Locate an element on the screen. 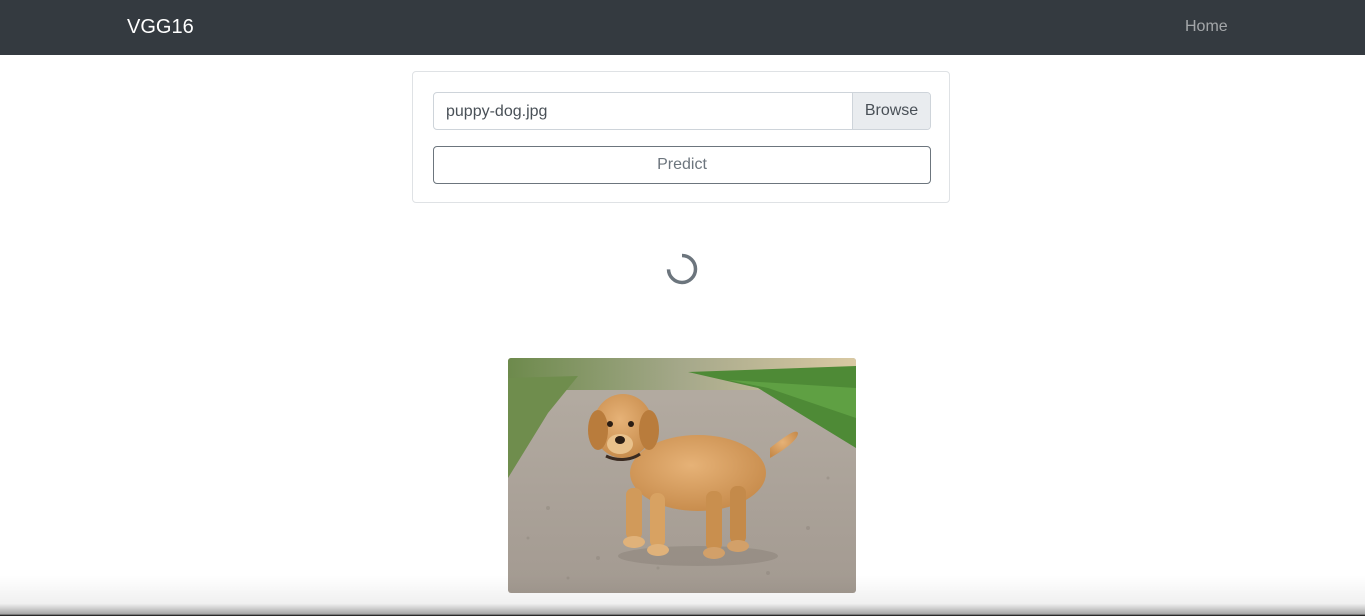 This screenshot has width=1365, height=616. nav-home-link: Home is located at coordinates (1206, 27).